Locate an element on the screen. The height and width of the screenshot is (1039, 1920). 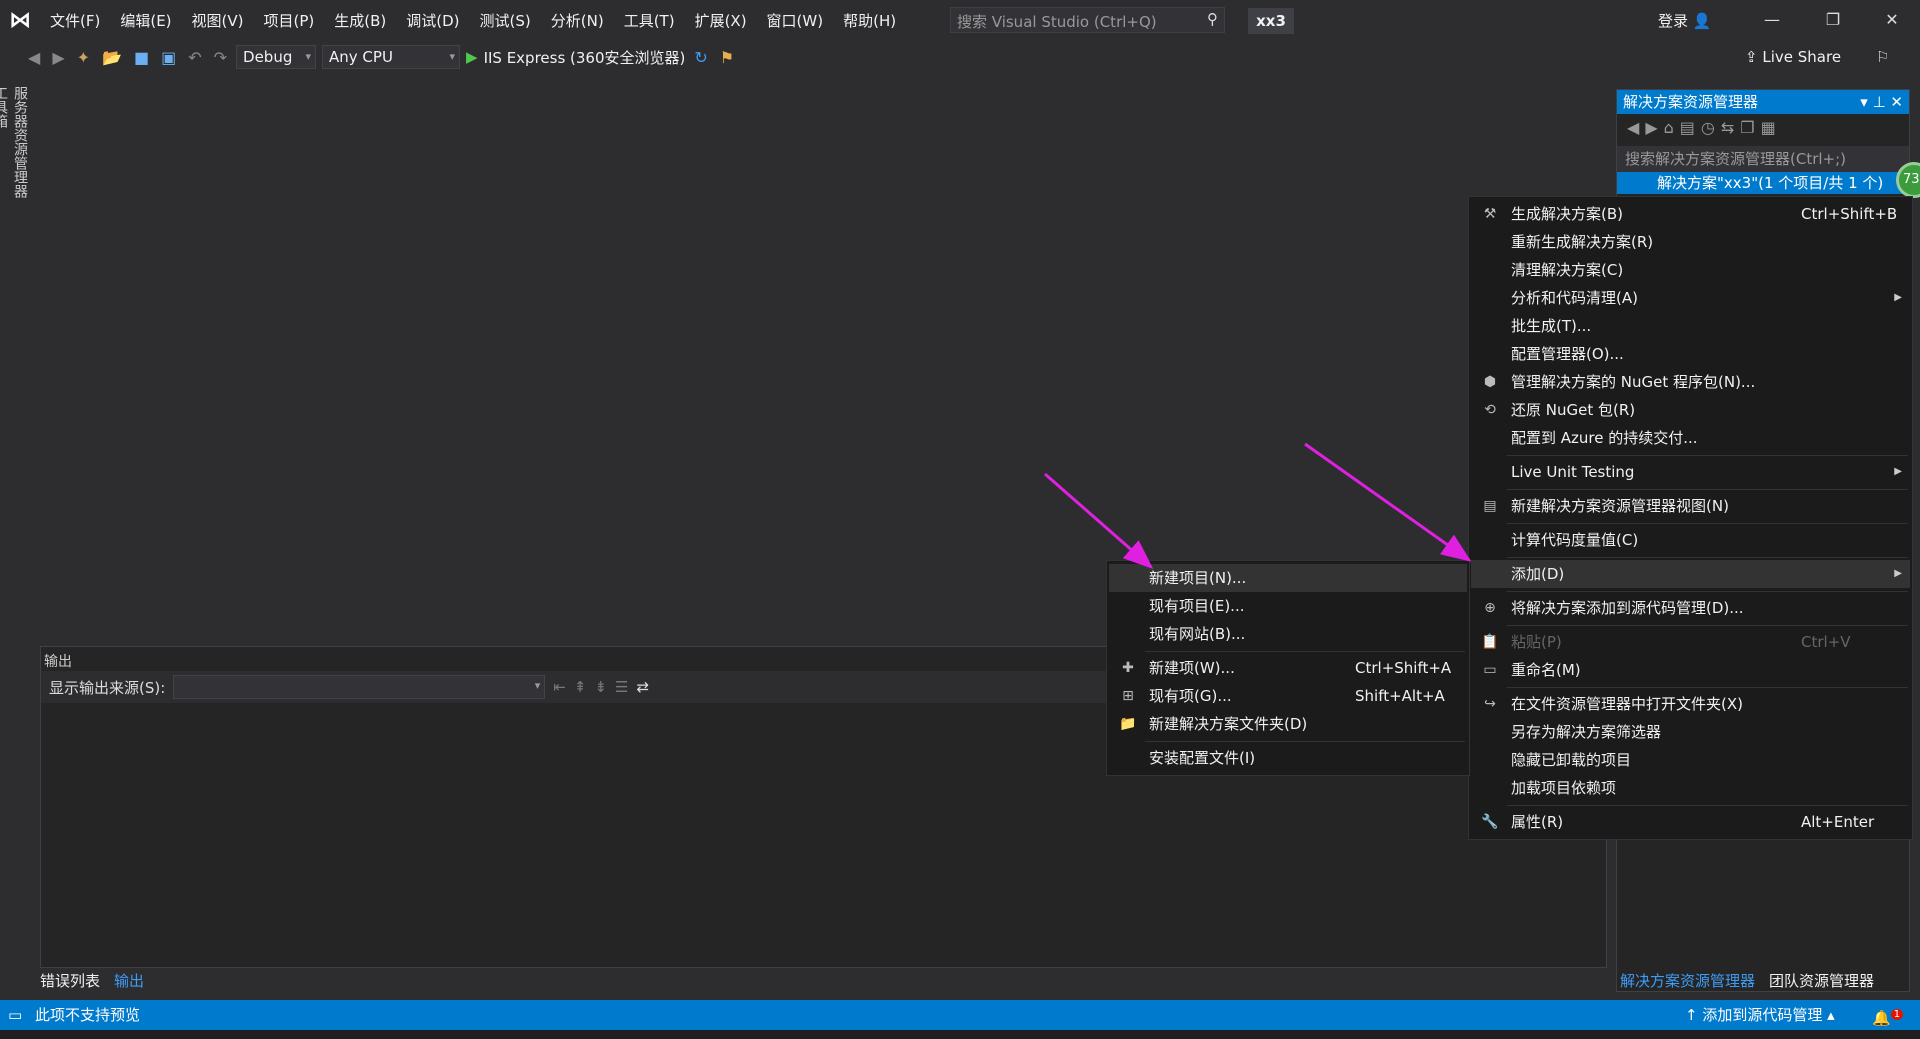
annotation-arrows is located at coordinates (1258, 505).